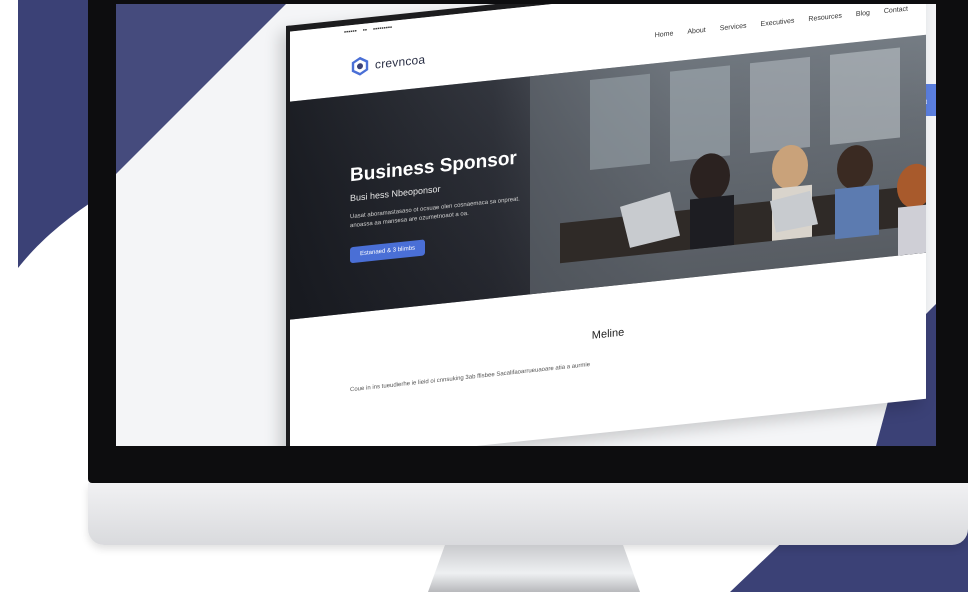 This screenshot has height=592, width=968. Describe the element at coordinates (824, 17) in the screenshot. I see `nav-item-resources: Resources` at that location.